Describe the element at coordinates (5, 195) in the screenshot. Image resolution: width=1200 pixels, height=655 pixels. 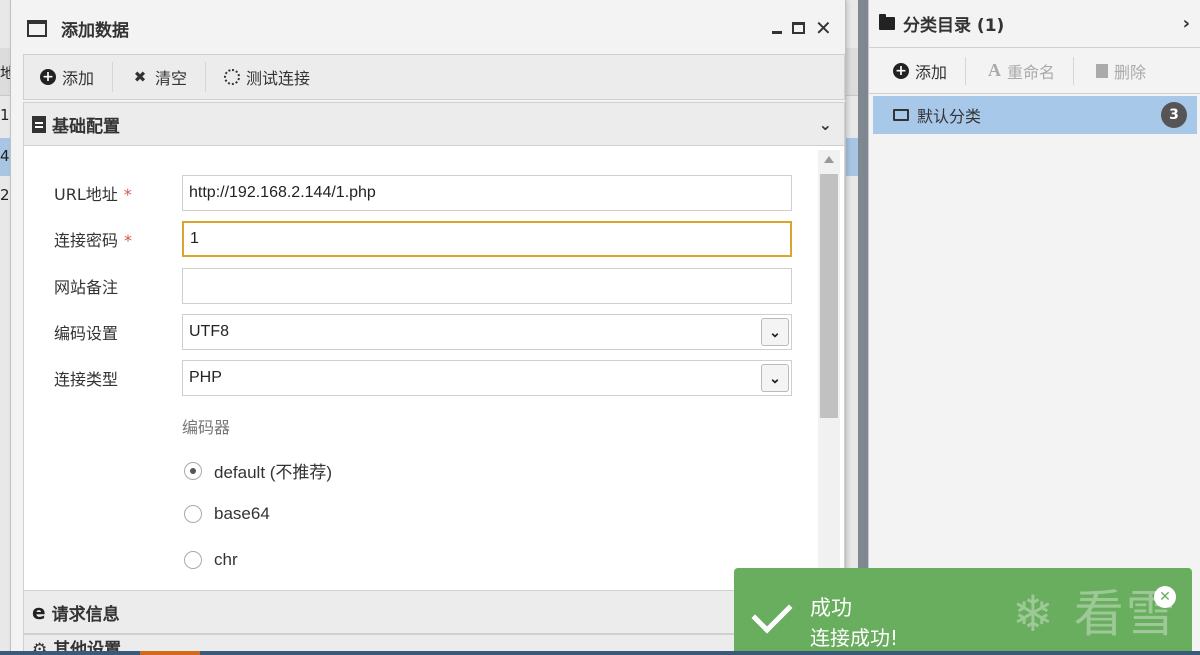
I see `background-row-digit: 2` at that location.